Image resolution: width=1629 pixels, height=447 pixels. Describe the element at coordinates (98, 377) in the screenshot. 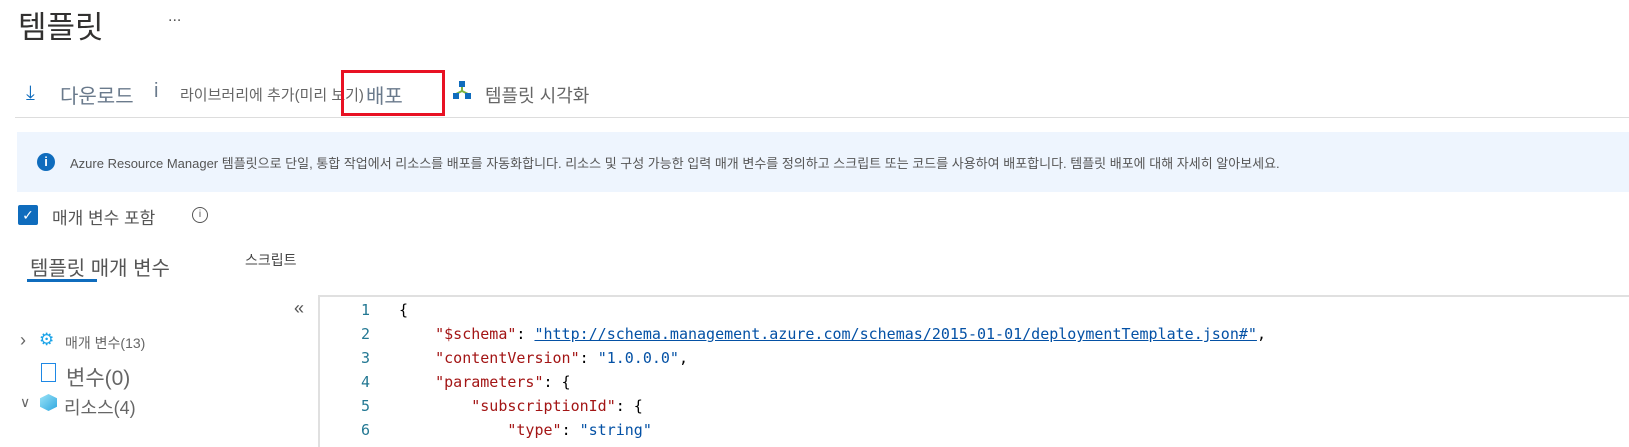

I see `tree-item-variables: 변수(0)` at that location.